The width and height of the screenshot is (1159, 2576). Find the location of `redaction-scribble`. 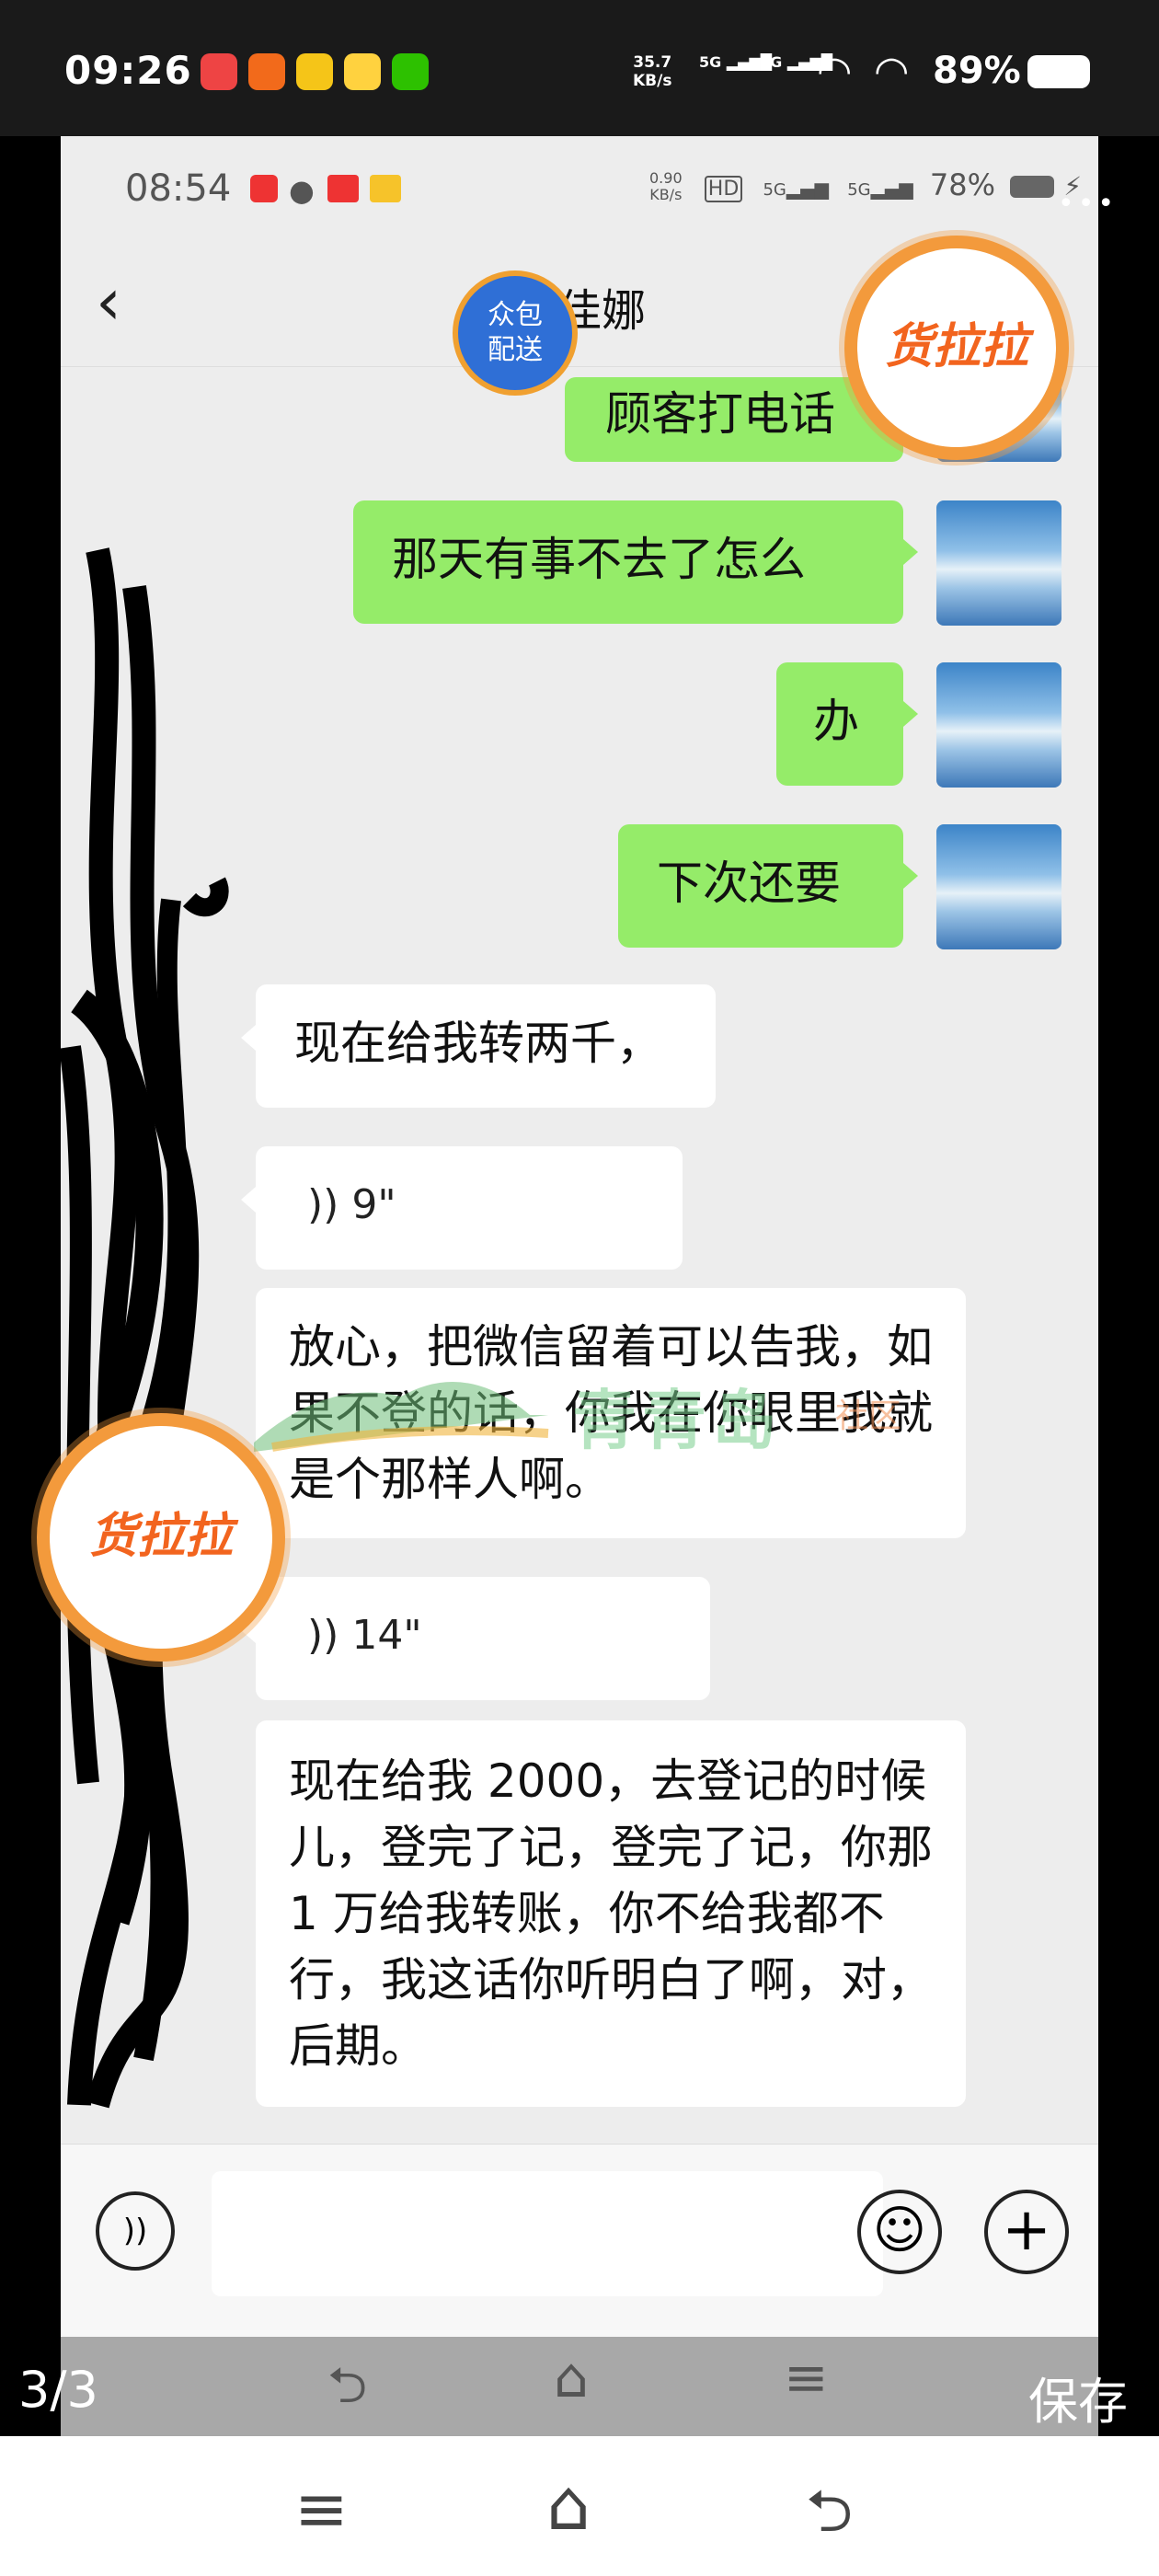

redaction-scribble is located at coordinates (145, 1328).